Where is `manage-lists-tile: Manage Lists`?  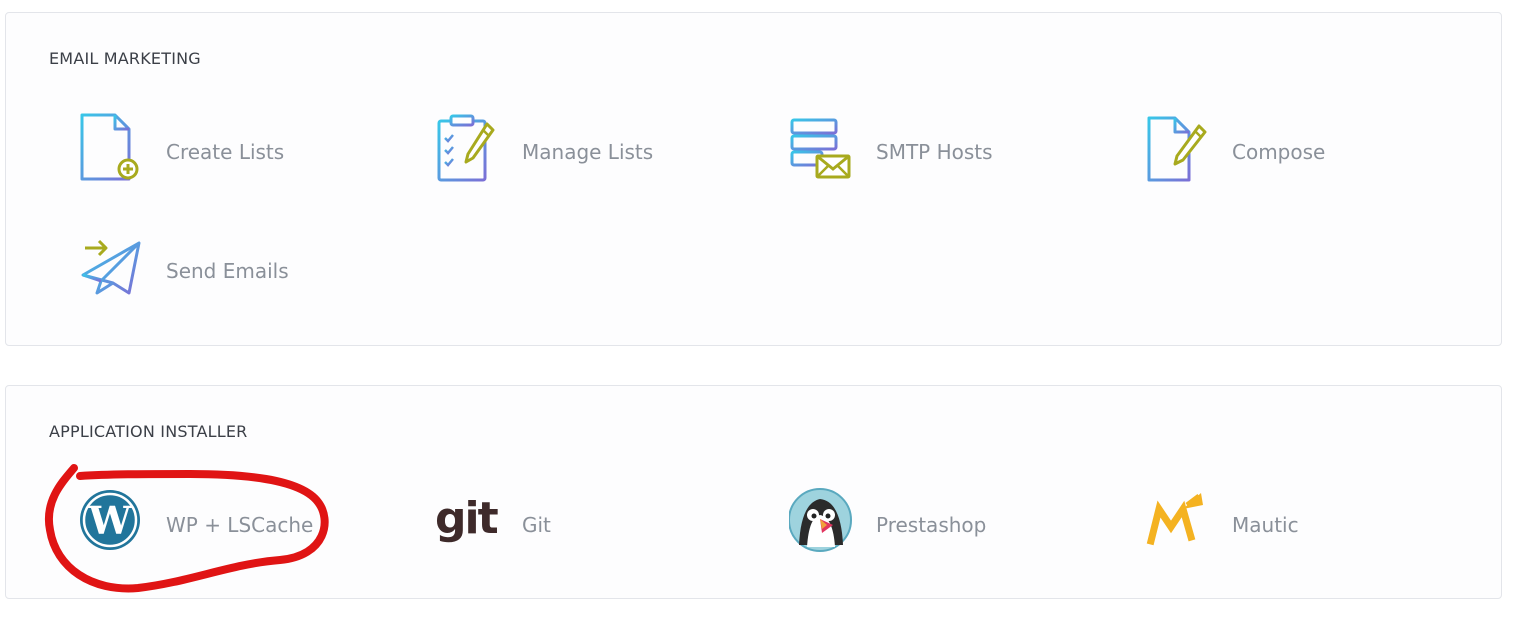
manage-lists-tile: Manage Lists is located at coordinates (595, 152).